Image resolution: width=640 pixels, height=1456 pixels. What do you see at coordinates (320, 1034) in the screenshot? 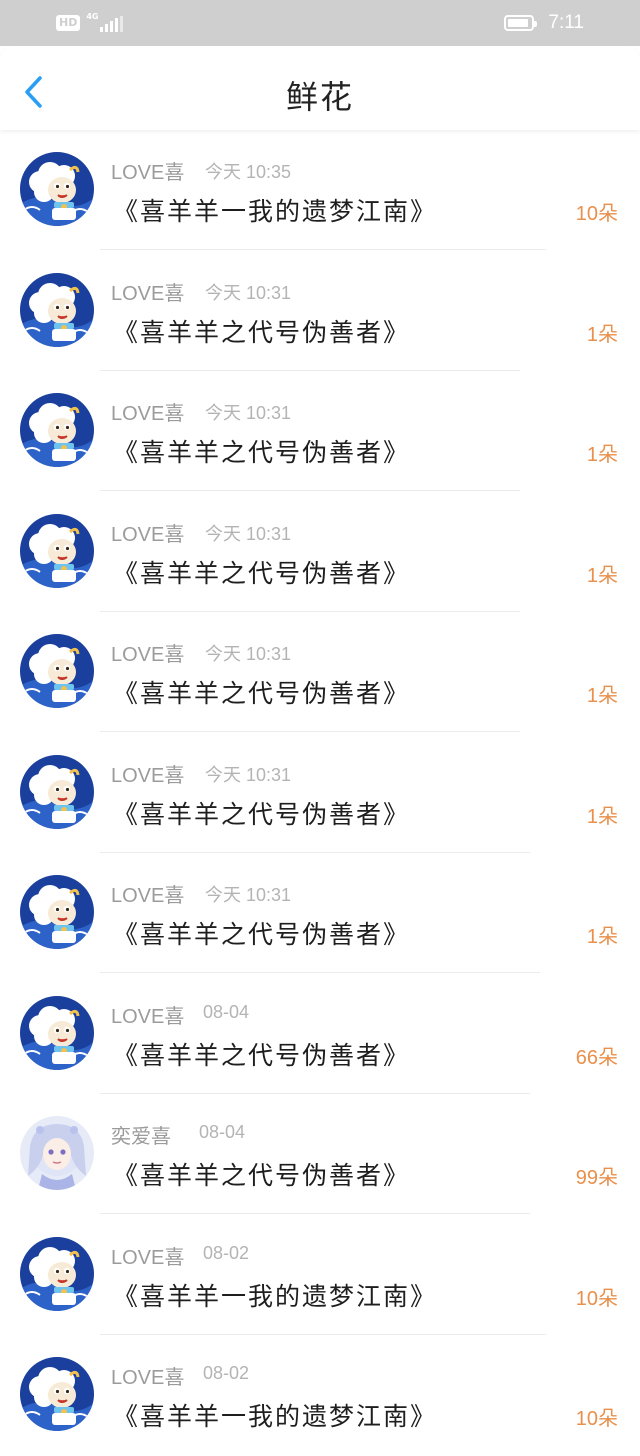
I see `list-item: LOVE喜 08-04 《喜羊羊之代号伪善者》 66朵` at bounding box center [320, 1034].